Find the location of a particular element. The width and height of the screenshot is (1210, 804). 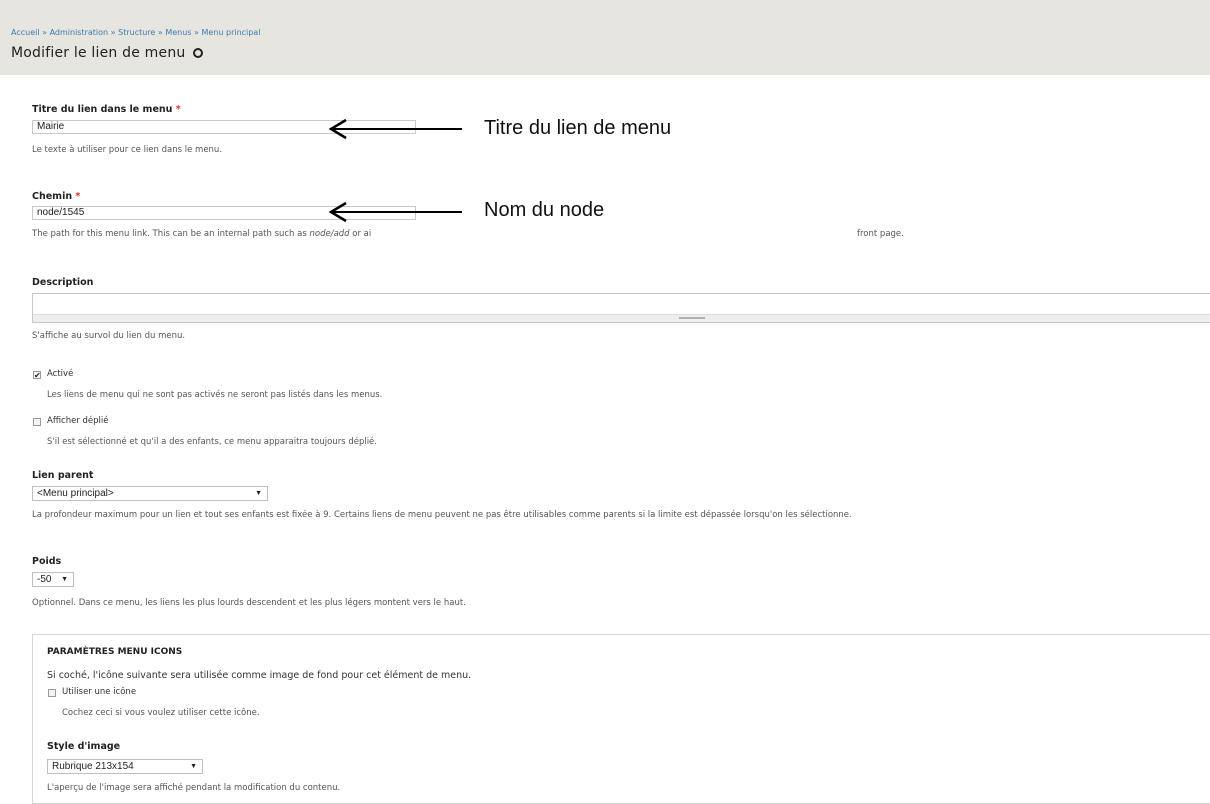

arrow-path-annotation is located at coordinates (395, 212).